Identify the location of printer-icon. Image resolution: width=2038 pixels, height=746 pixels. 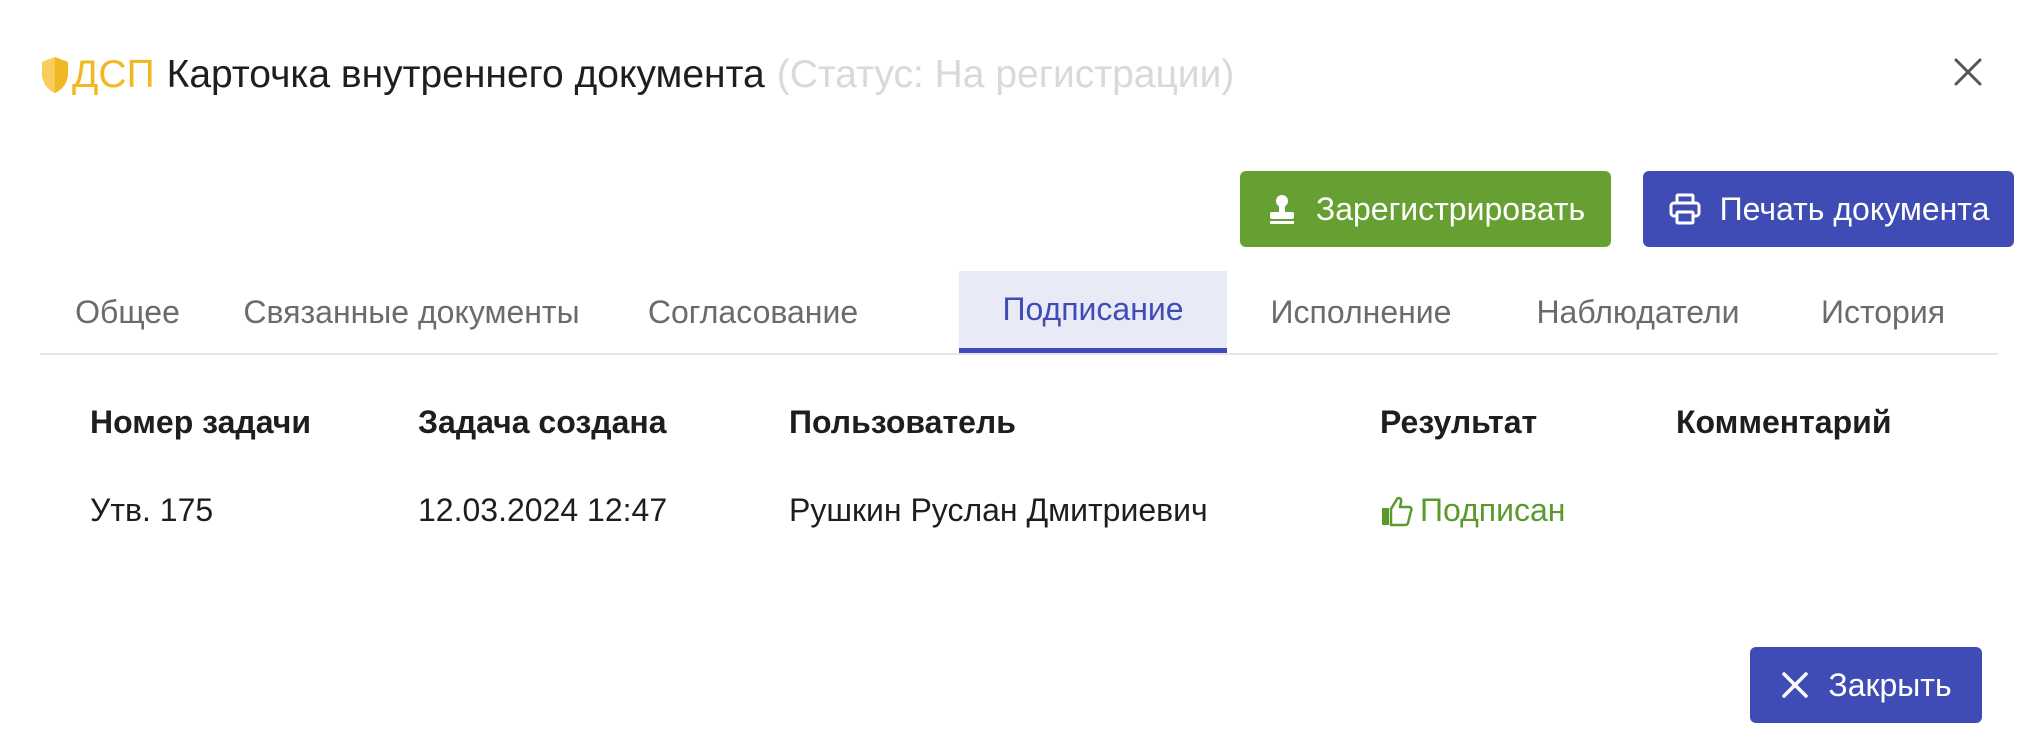
(1685, 209).